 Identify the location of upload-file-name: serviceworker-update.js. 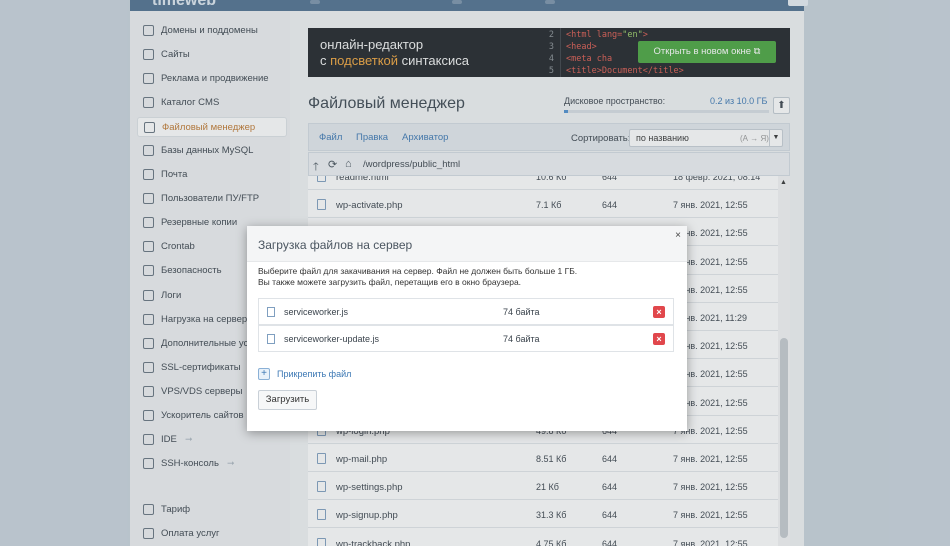
(332, 339).